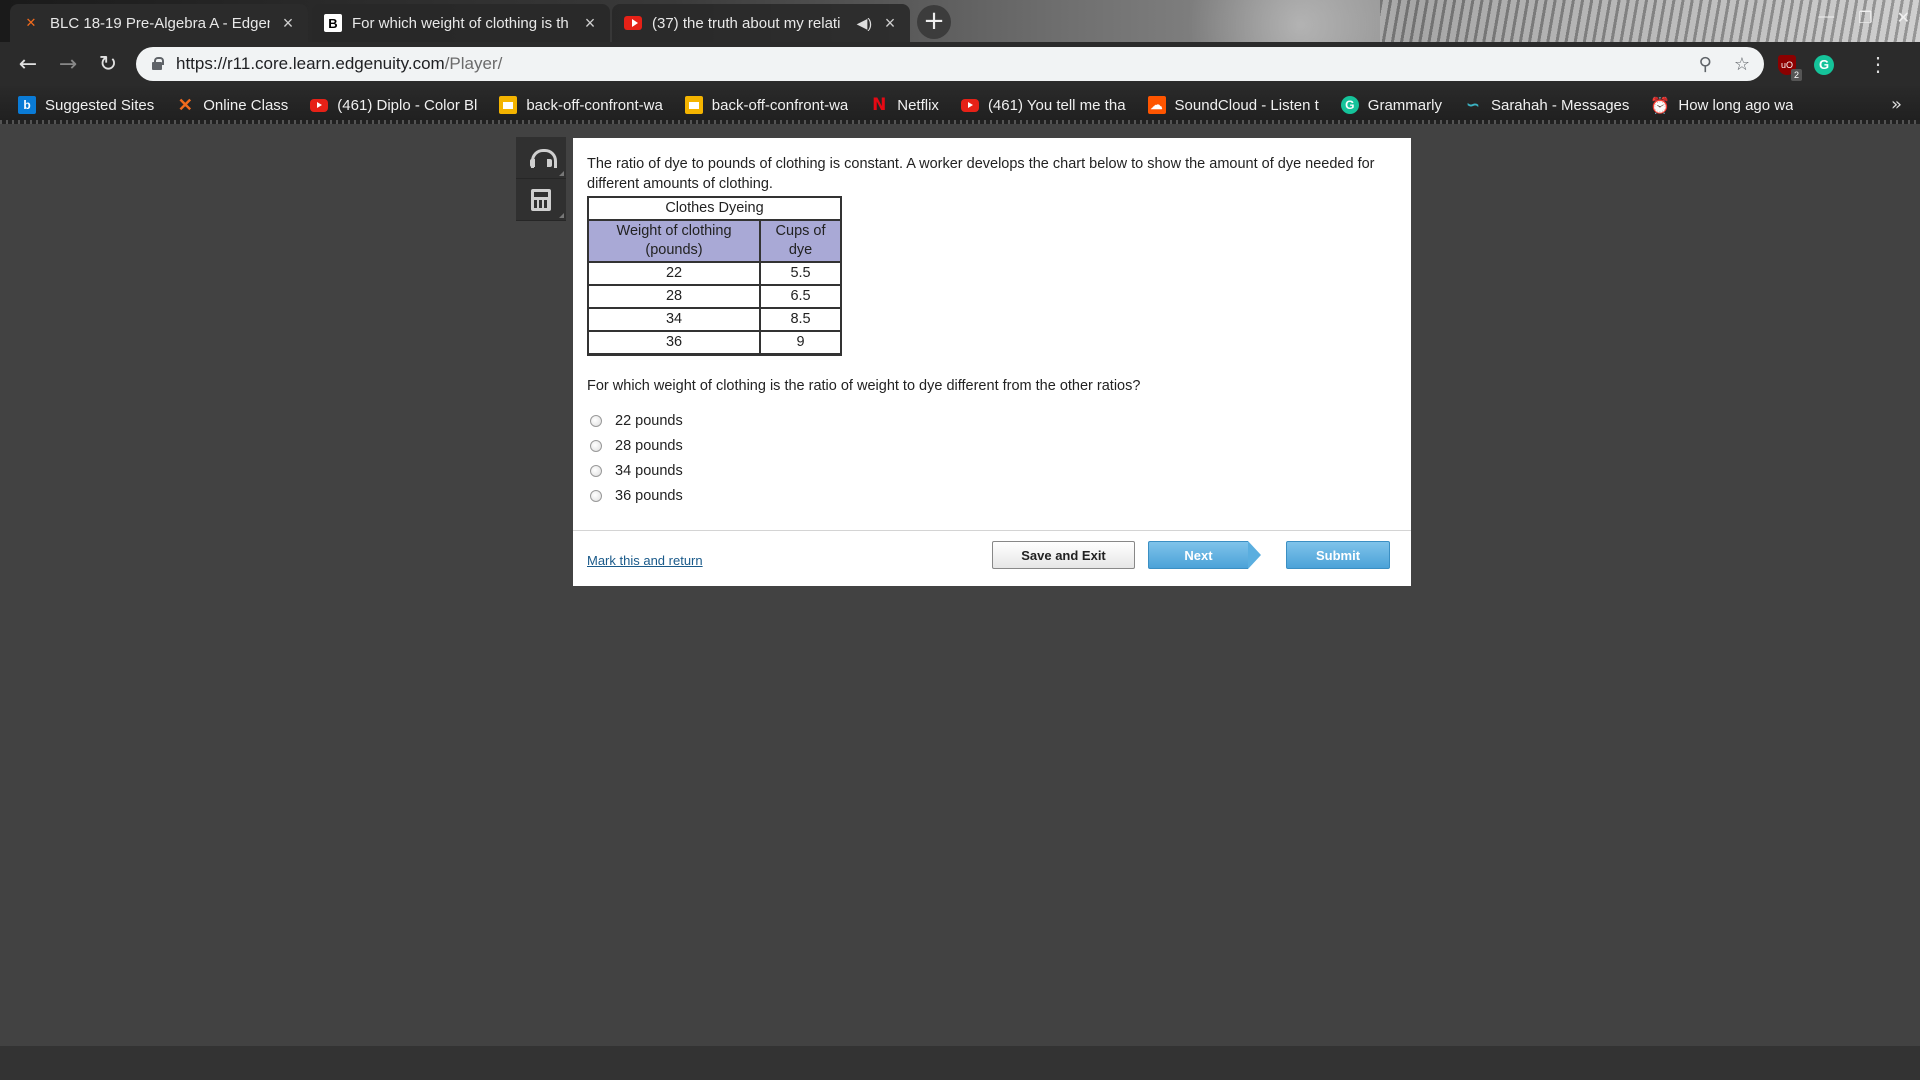 The height and width of the screenshot is (1080, 1920). What do you see at coordinates (1156, 105) in the screenshot?
I see `soundcloud-icon: ☁` at bounding box center [1156, 105].